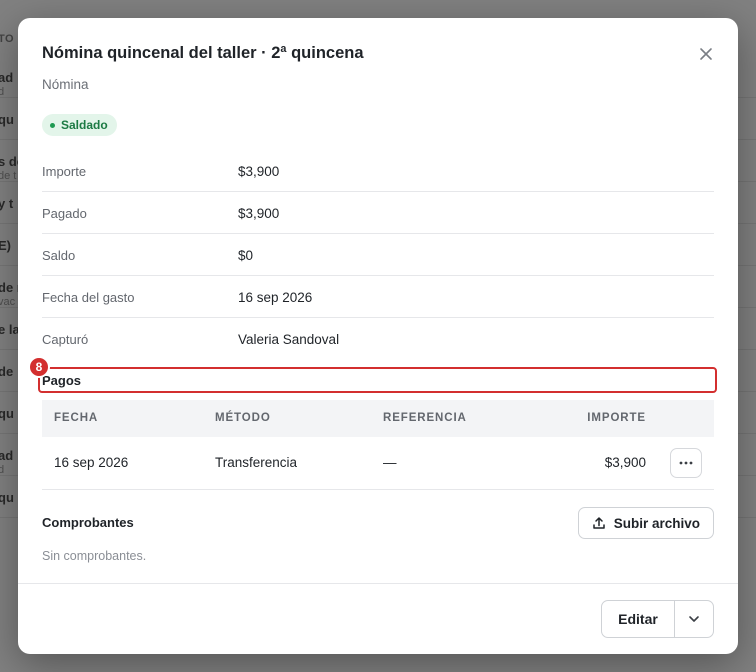 This screenshot has width=756, height=672. I want to click on status-badge: Saldado, so click(79, 125).